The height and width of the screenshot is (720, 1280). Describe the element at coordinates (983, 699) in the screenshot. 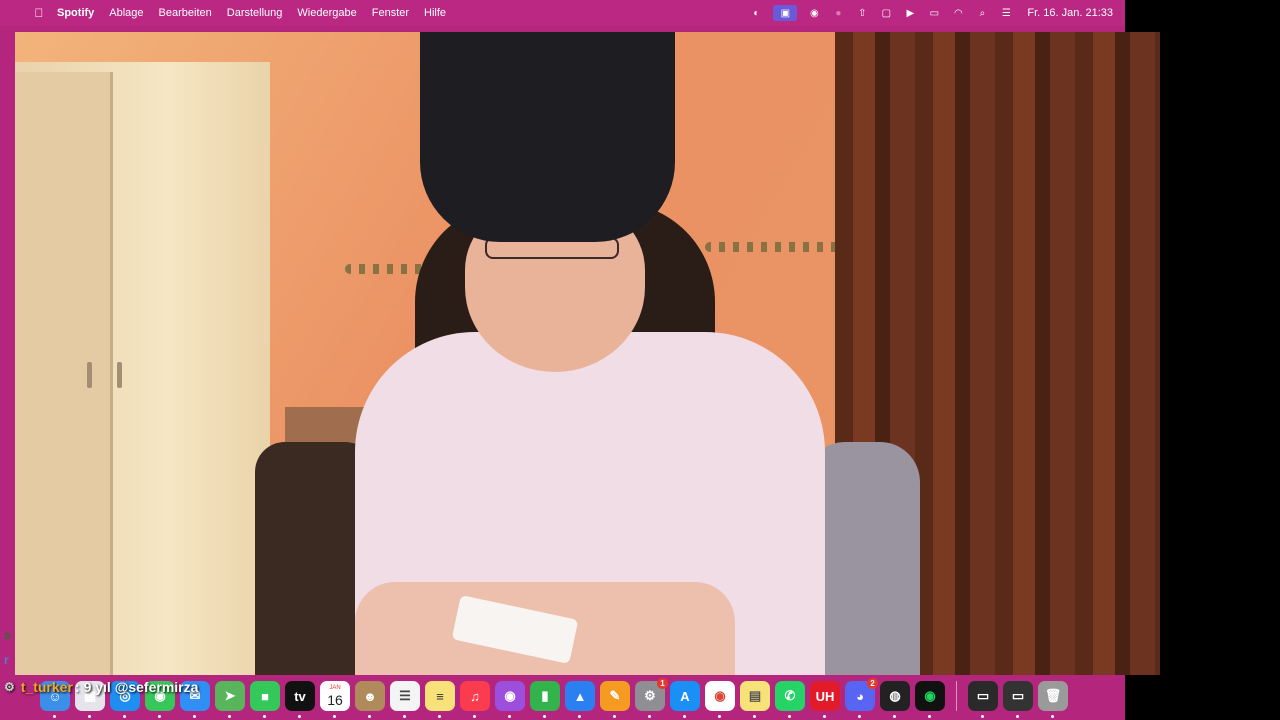

I see `recent-window-1-icon: ▭` at that location.